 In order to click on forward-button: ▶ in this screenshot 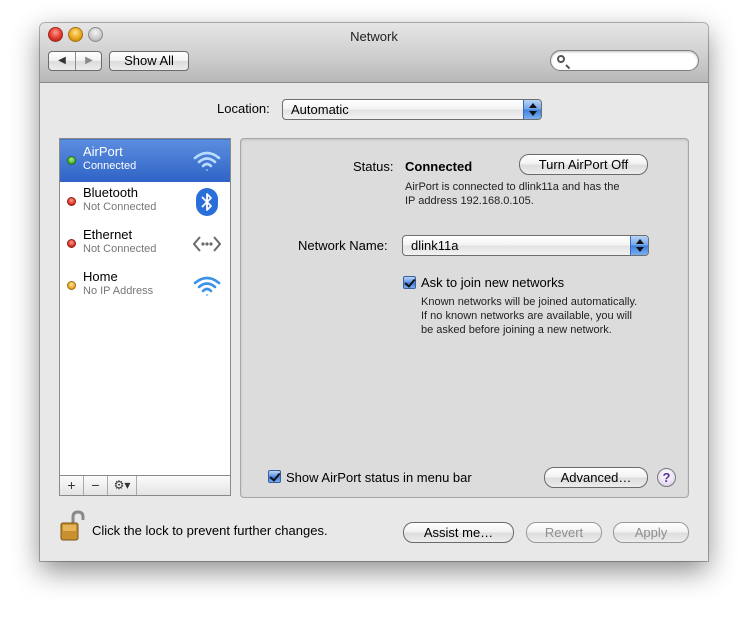, I will do `click(88, 61)`.